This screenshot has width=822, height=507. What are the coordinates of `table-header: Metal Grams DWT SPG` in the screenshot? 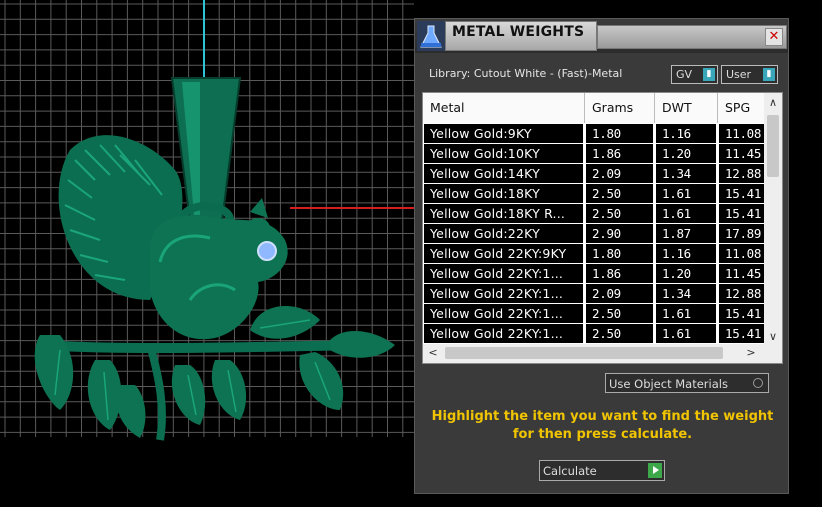 It's located at (594, 108).